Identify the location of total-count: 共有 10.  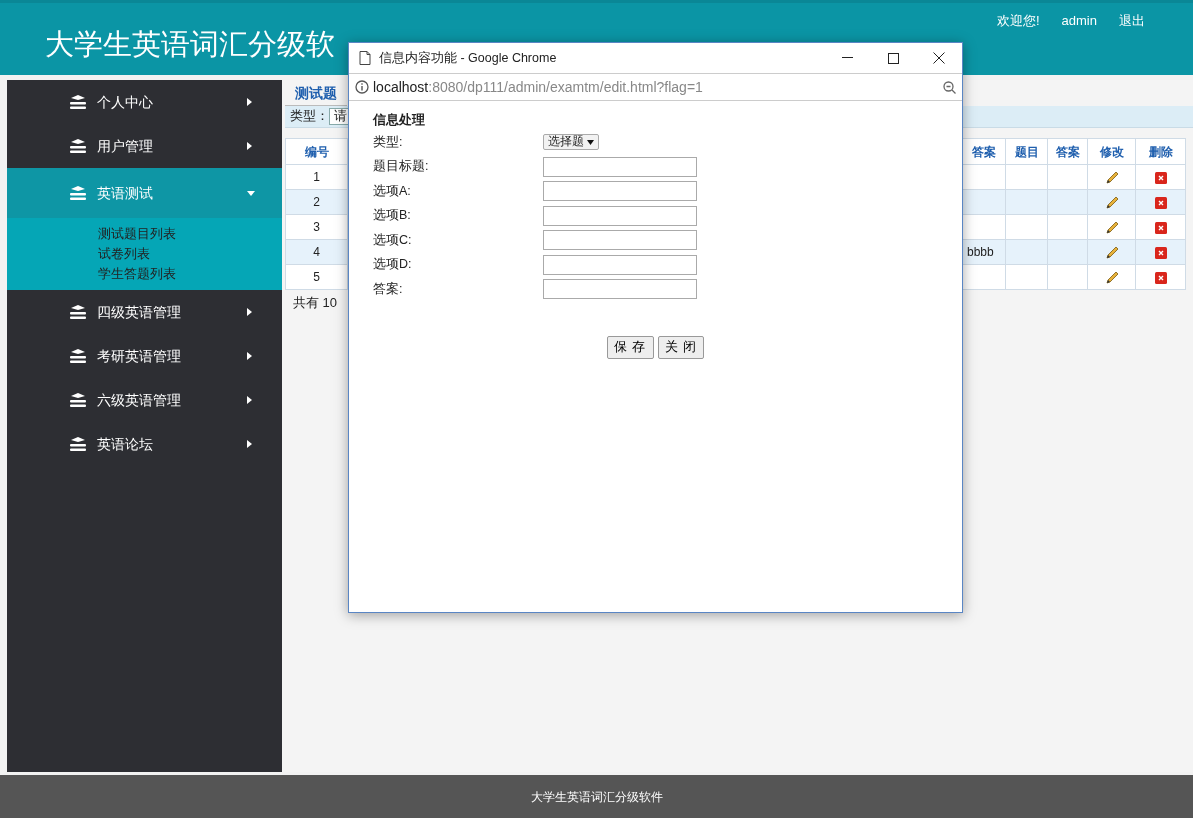
(315, 303).